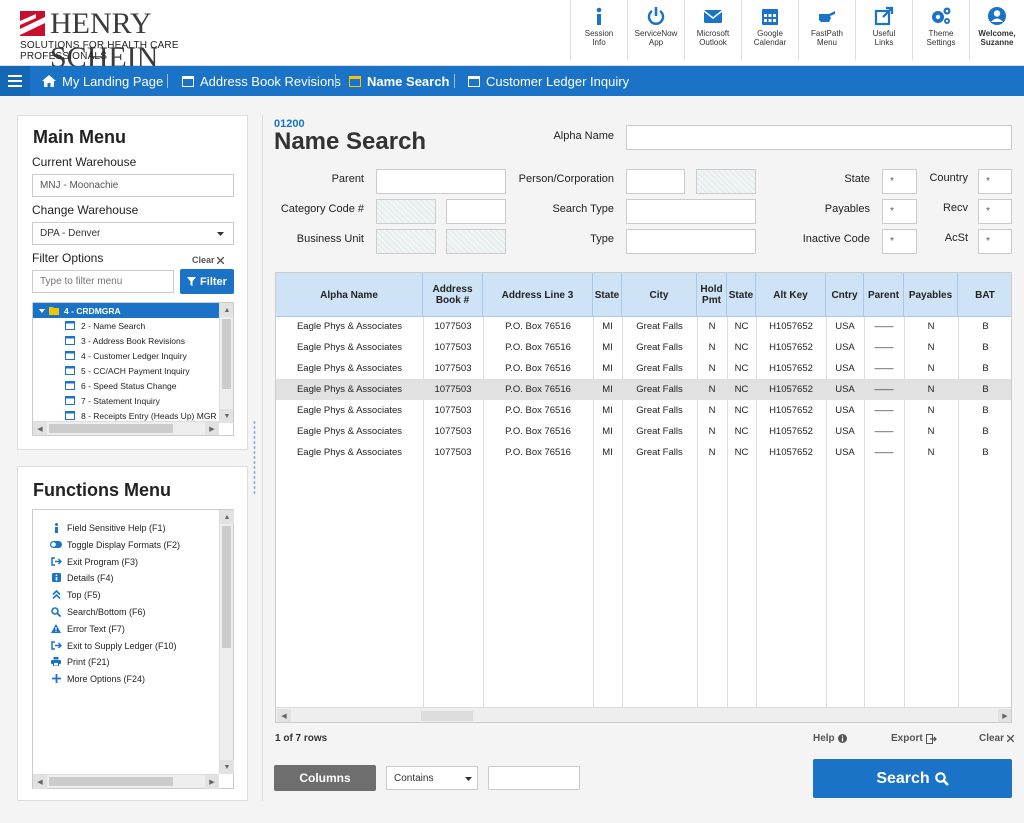 The width and height of the screenshot is (1024, 823). I want to click on country-input: *, so click(995, 181).